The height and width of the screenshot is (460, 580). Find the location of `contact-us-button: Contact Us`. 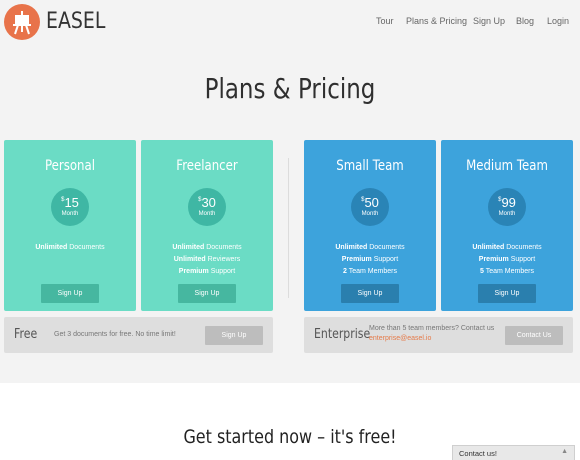

contact-us-button: Contact Us is located at coordinates (534, 335).